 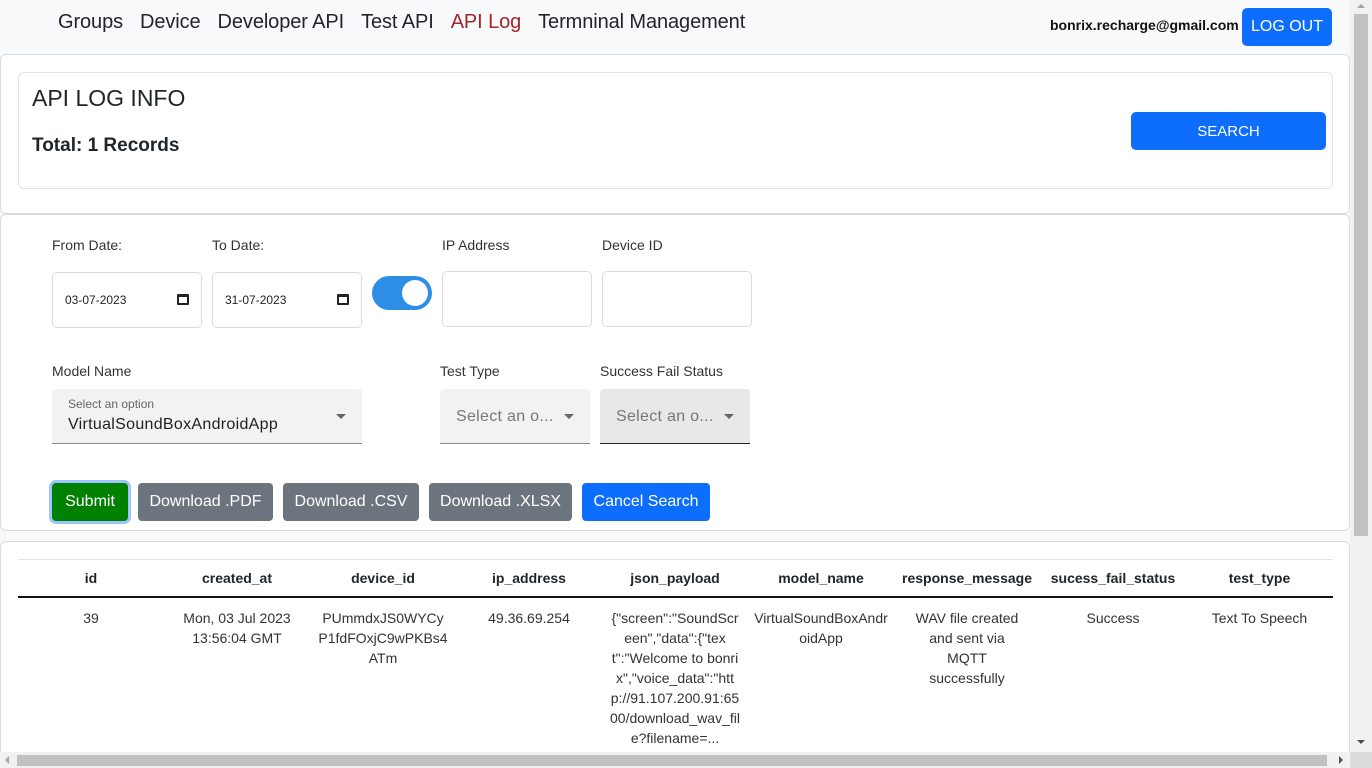 What do you see at coordinates (237, 578) in the screenshot?
I see `column-header-created-at: created_at` at bounding box center [237, 578].